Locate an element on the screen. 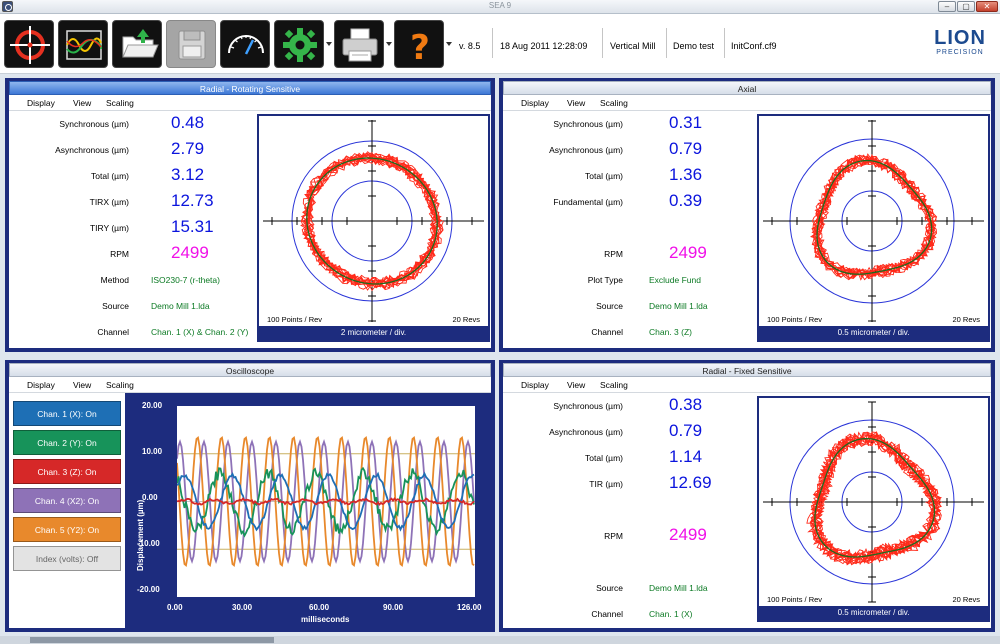  x-tick-label: 30.00 is located at coordinates (242, 607).